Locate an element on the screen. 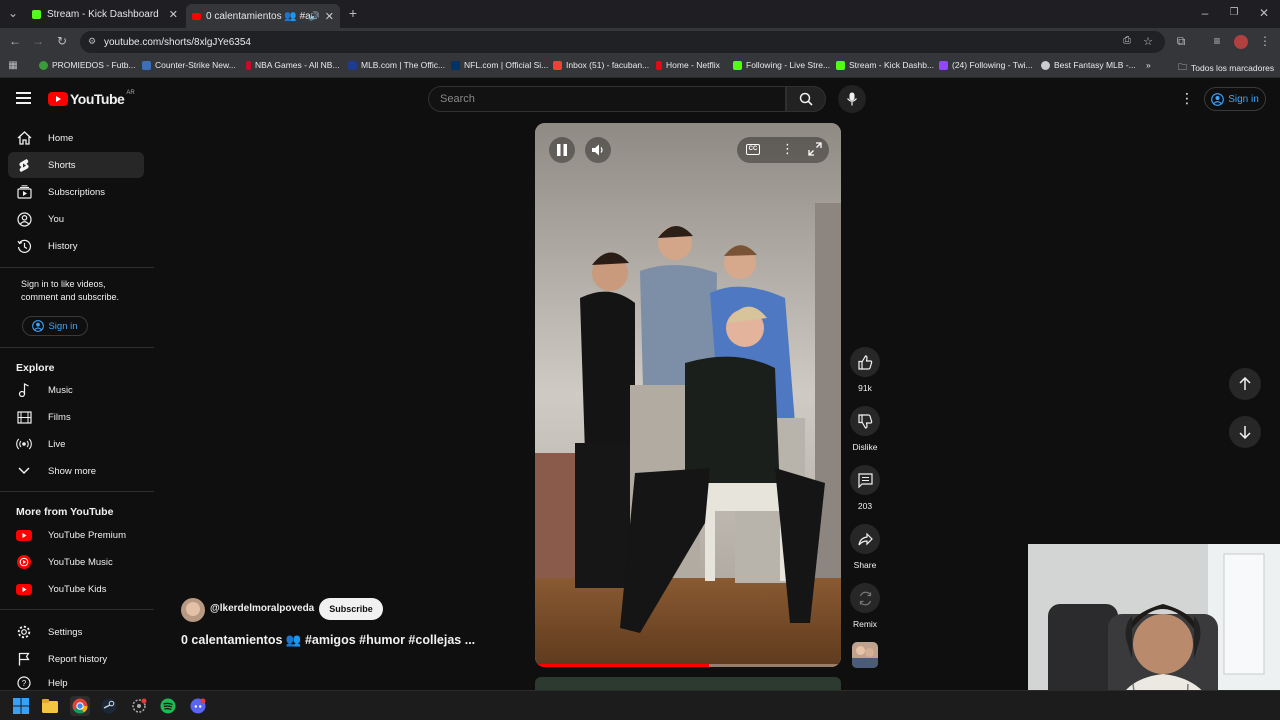 This screenshot has height=720, width=1280. new-tab-icon: + is located at coordinates (353, 13).